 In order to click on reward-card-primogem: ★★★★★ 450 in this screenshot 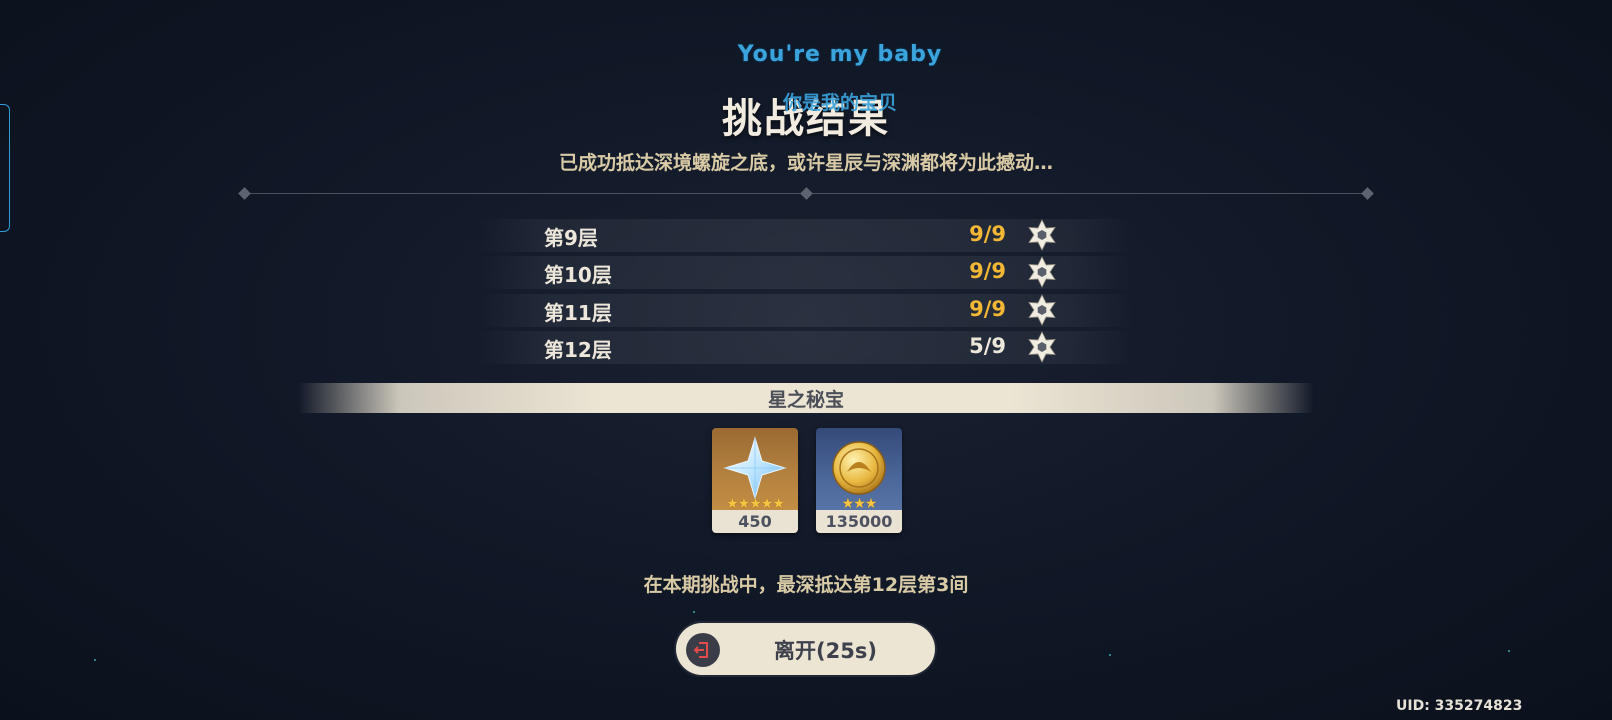, I will do `click(755, 480)`.